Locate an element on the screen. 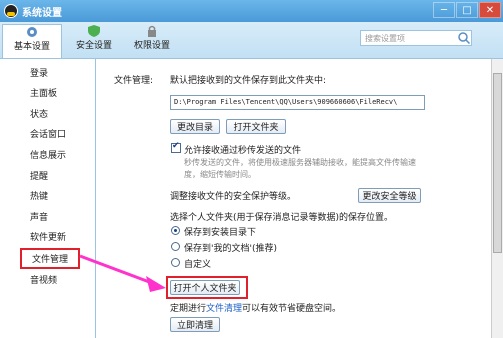 This screenshot has height=338, width=503. scrollbar is located at coordinates (497, 198).